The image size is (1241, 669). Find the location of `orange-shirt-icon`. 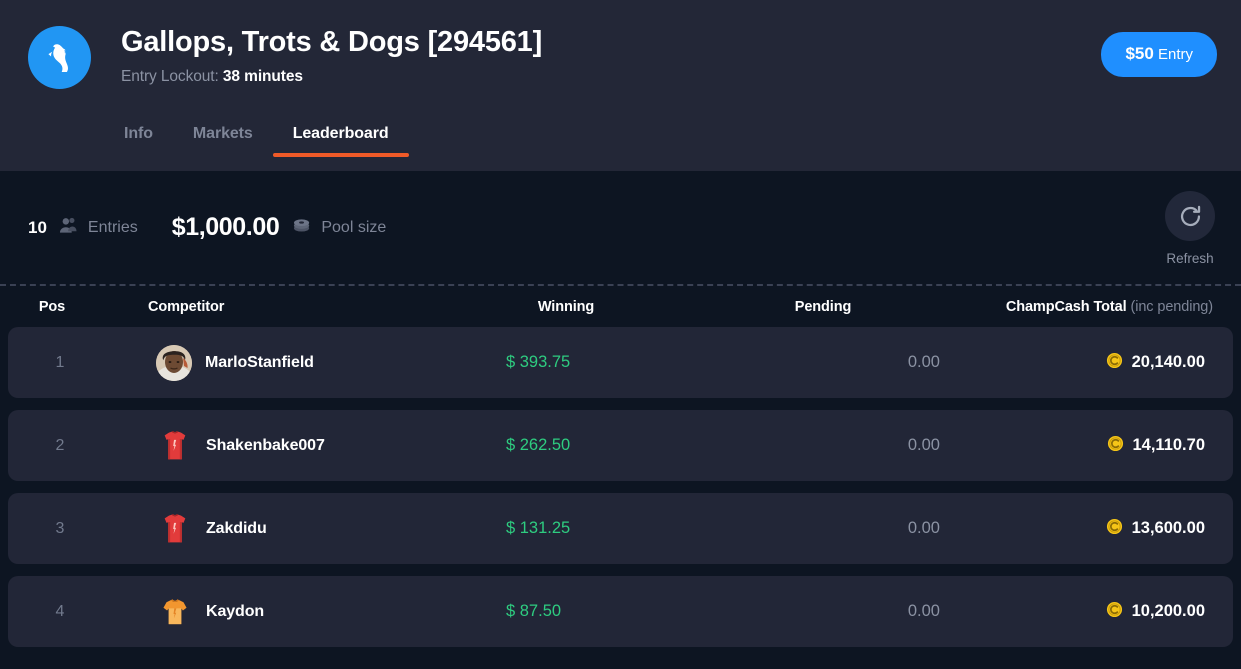

orange-shirt-icon is located at coordinates (175, 612).